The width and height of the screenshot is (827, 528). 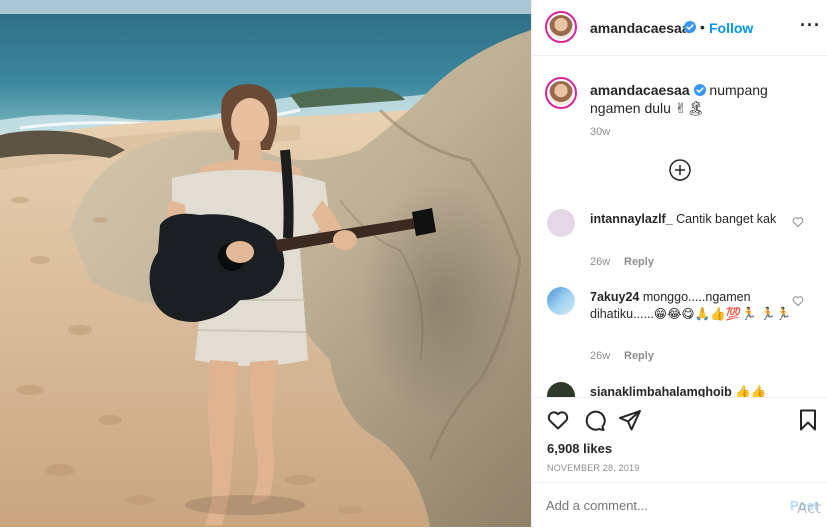 I want to click on caption: amandacaesaa numpang ngamen dulu ✌🏝, so click(x=680, y=99).